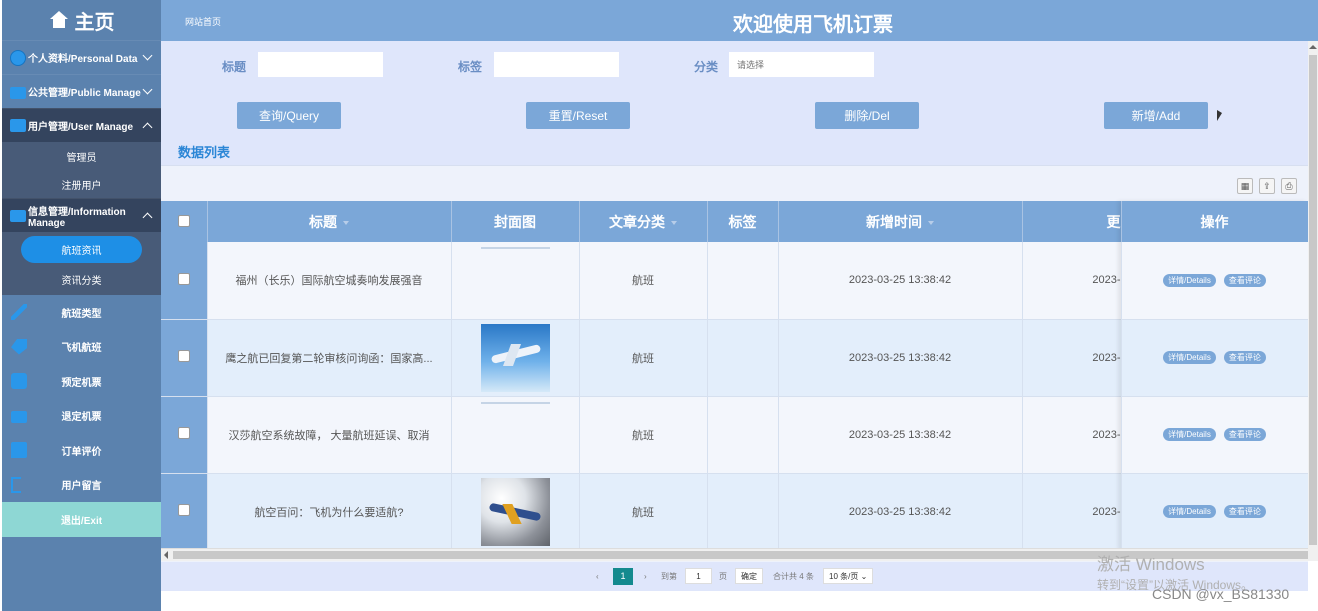 The width and height of the screenshot is (1318, 611). Describe the element at coordinates (320, 64) in the screenshot. I see `title-input` at that location.